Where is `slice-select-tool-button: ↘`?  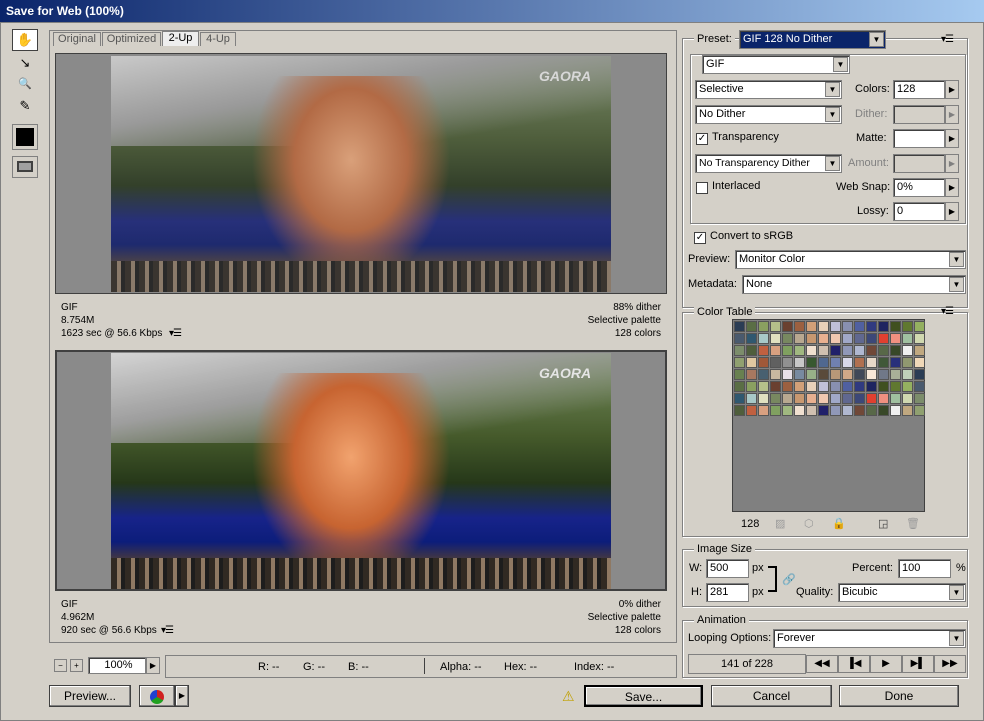
slice-select-tool-button: ↘ is located at coordinates (25, 63).